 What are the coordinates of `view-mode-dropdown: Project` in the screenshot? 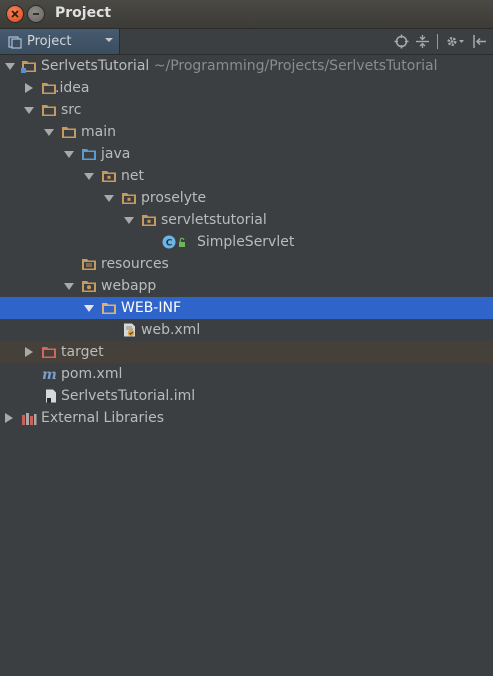 It's located at (60, 41).